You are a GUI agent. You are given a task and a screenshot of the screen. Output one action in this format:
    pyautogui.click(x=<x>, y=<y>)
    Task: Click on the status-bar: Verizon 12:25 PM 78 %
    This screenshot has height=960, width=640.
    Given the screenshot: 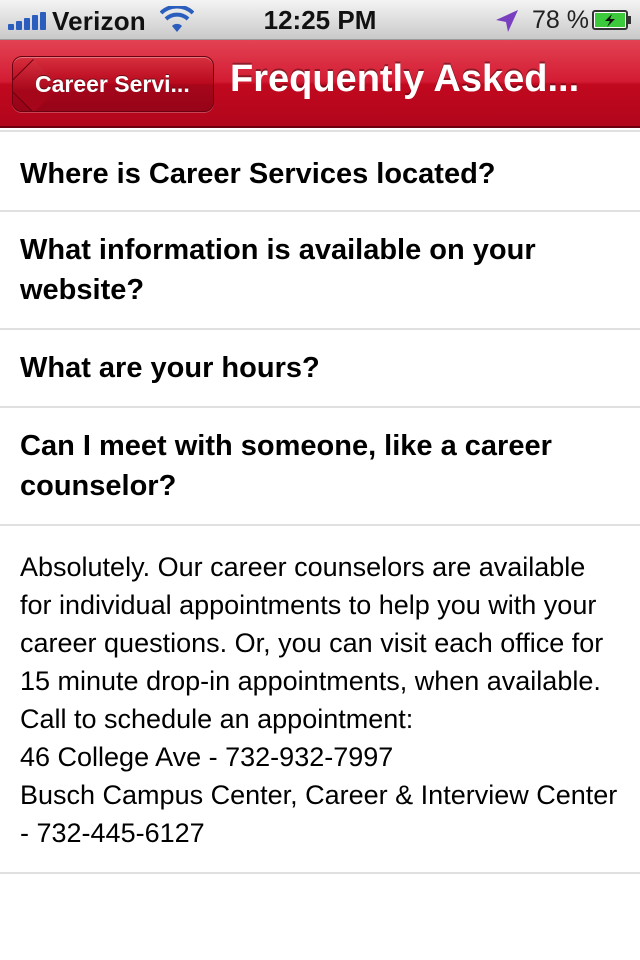 What is the action you would take?
    pyautogui.click(x=320, y=20)
    